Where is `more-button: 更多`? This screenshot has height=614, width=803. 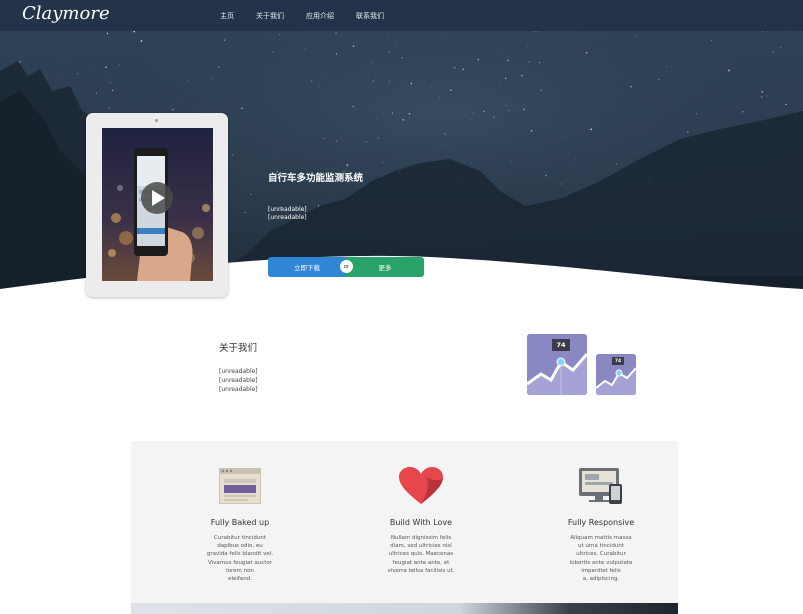 more-button: 更多 is located at coordinates (385, 267).